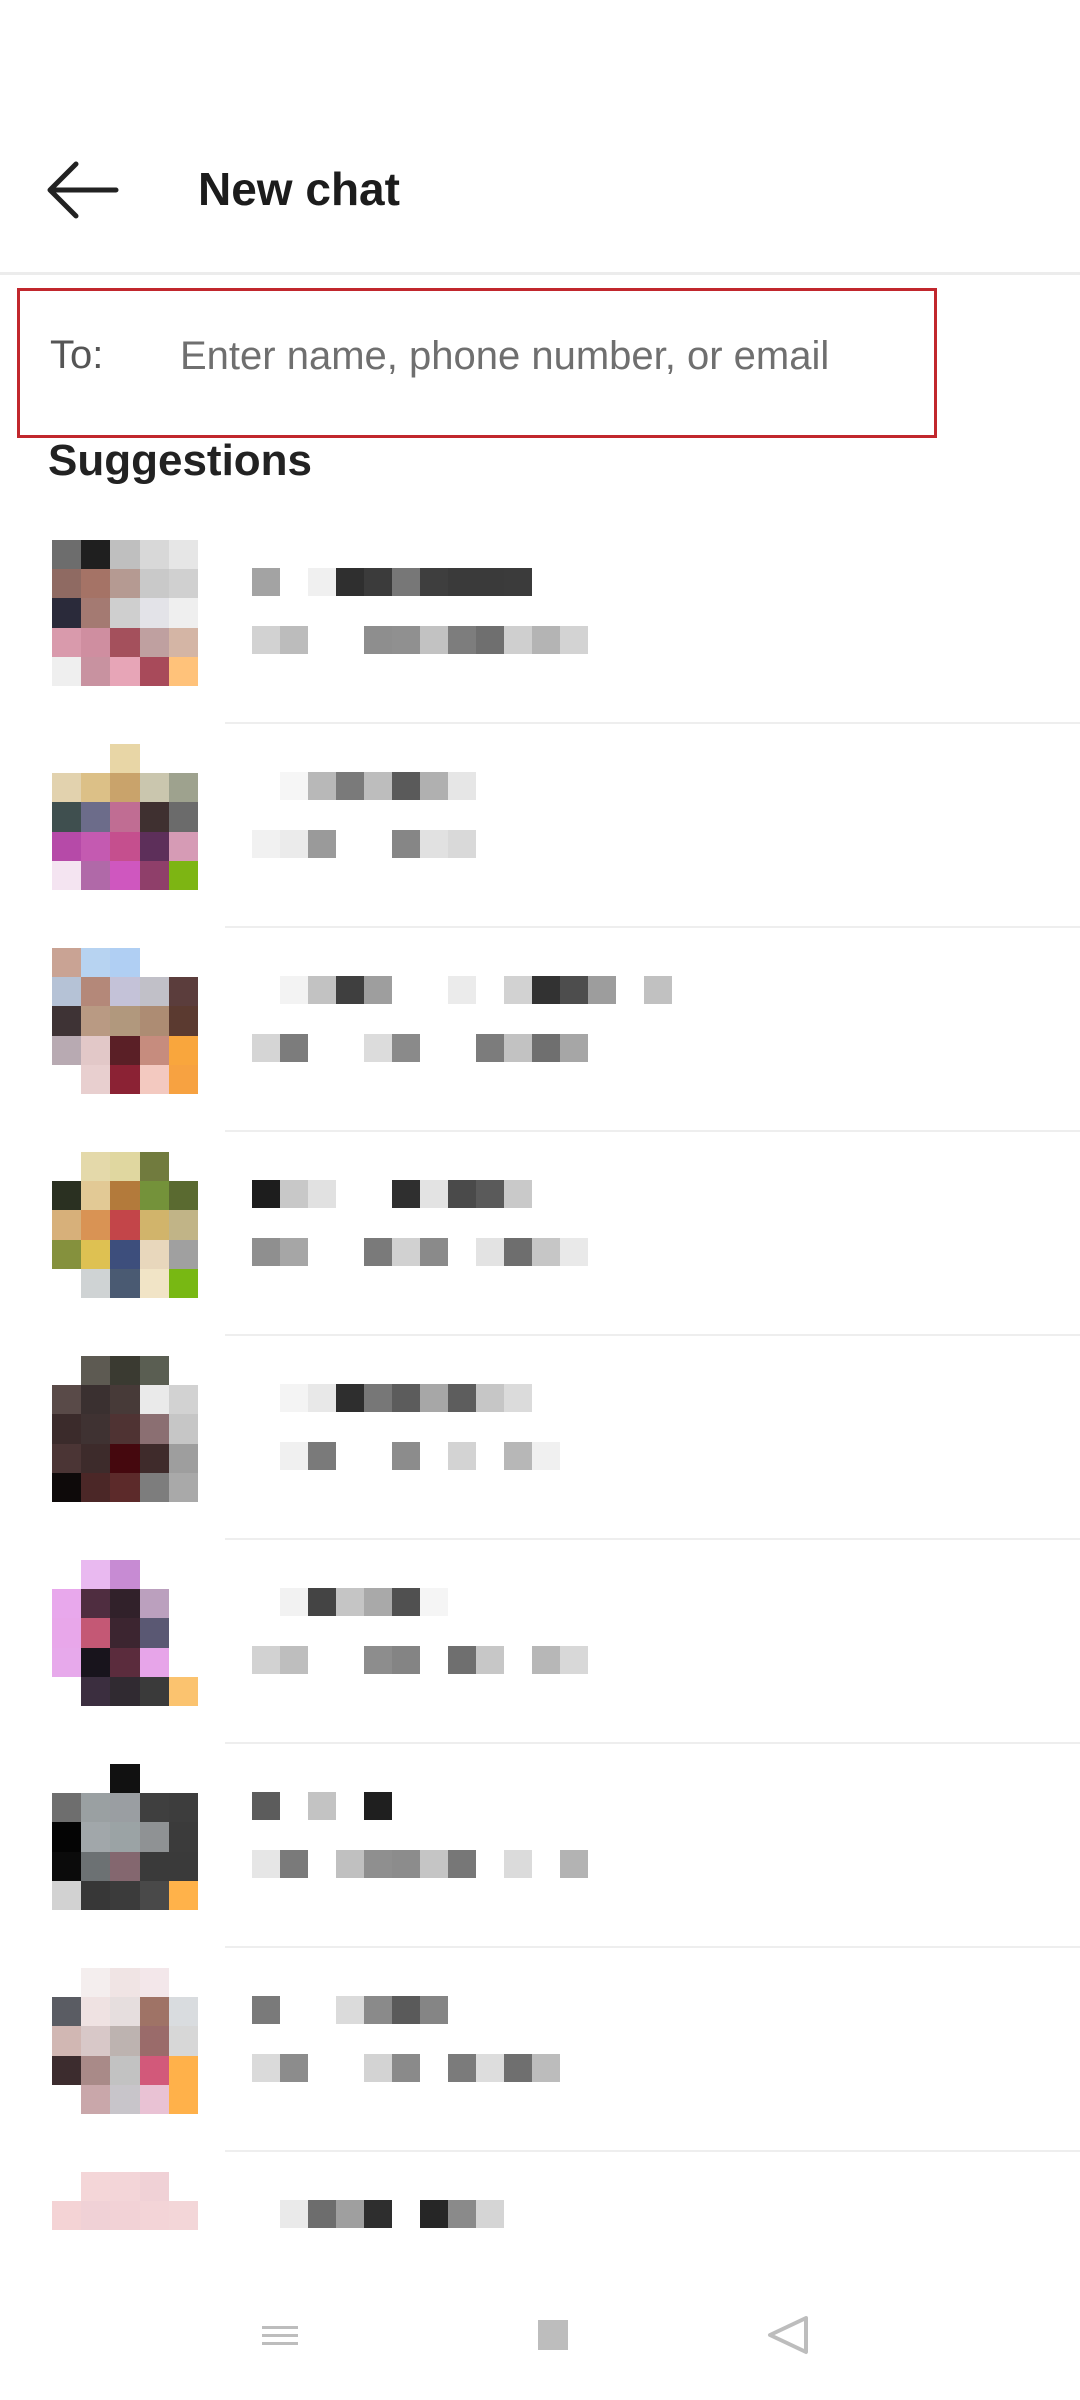 This screenshot has height=2400, width=1080. What do you see at coordinates (788, 2335) in the screenshot?
I see `nav-back-icon` at bounding box center [788, 2335].